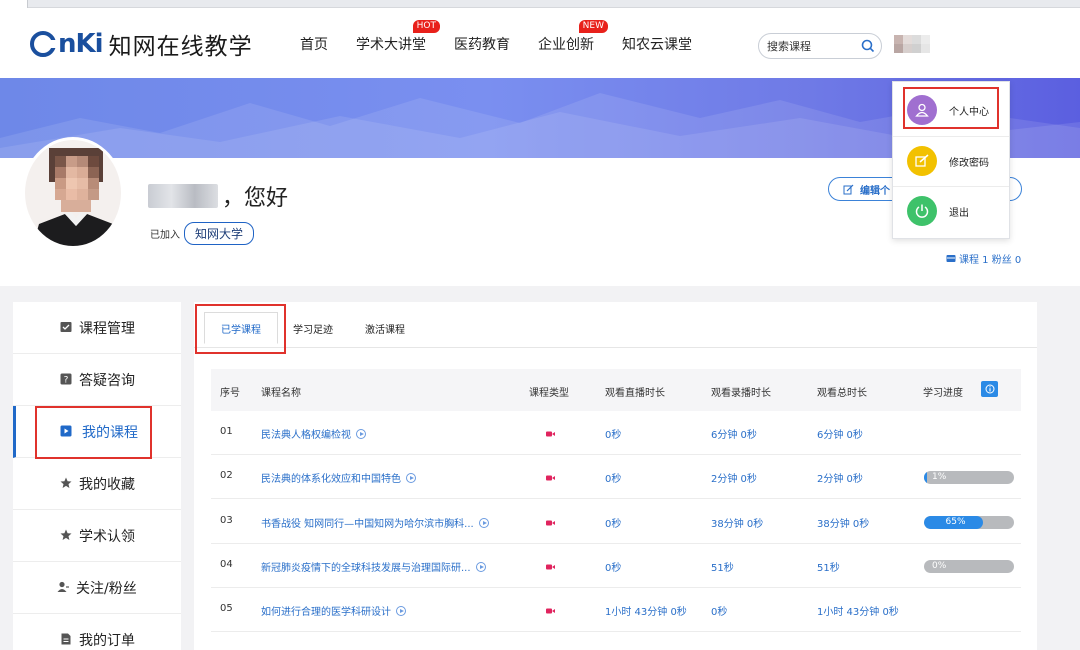 The width and height of the screenshot is (1080, 650). Describe the element at coordinates (858, 612) in the screenshot. I see `total-duration: 1小时 43分钟 0秒` at that location.